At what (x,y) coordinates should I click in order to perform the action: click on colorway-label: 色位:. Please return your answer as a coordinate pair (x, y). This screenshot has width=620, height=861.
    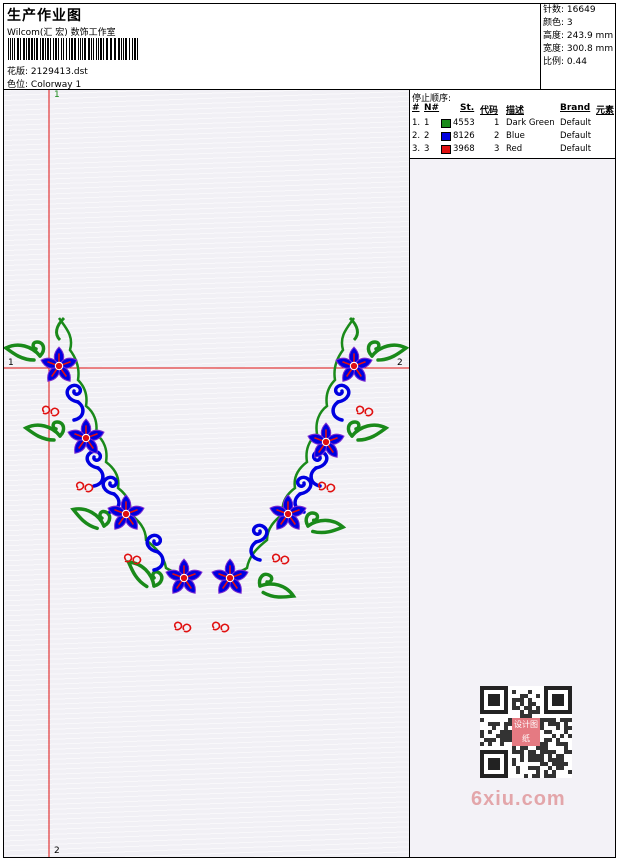
    Looking at the image, I should click on (18, 85).